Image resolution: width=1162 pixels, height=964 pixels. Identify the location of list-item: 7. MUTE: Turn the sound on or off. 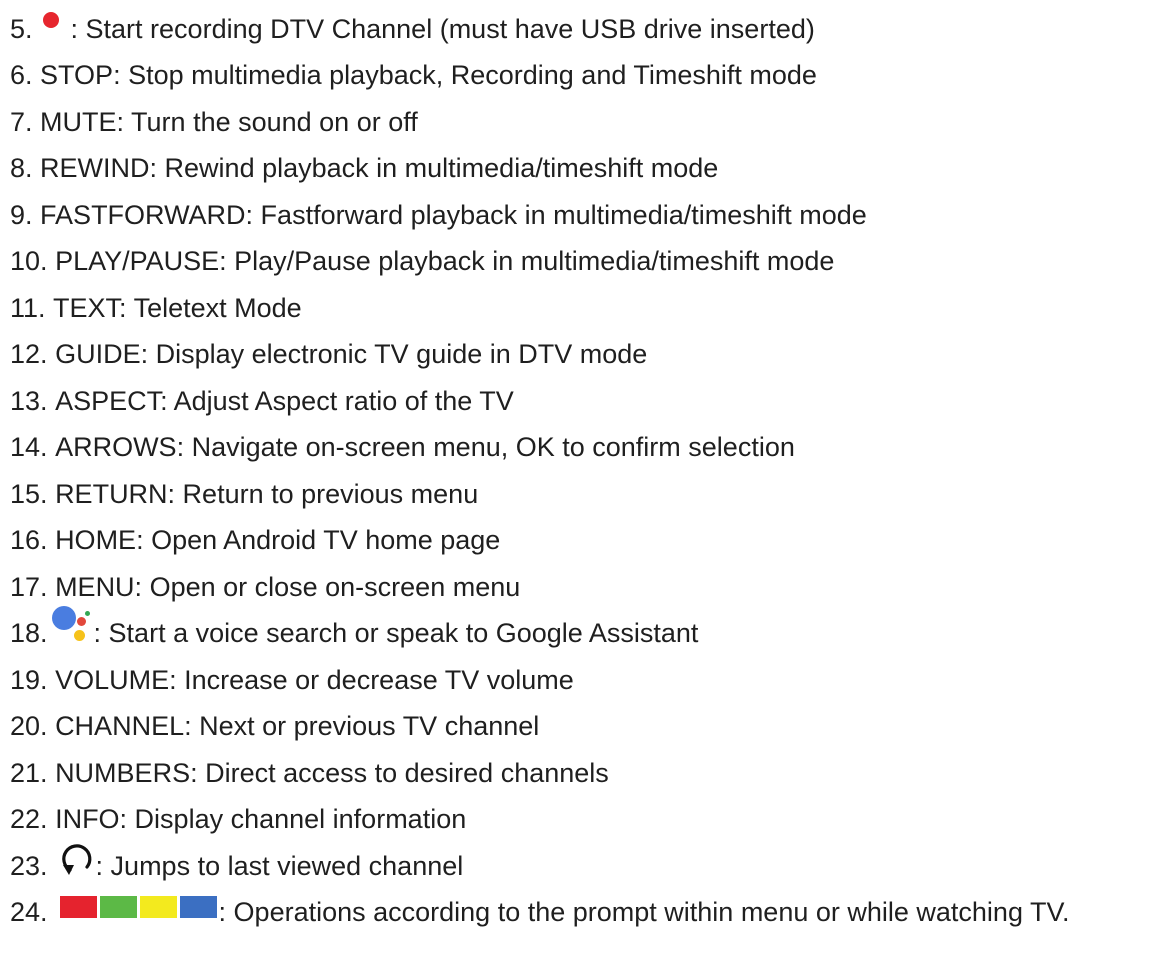
(585, 122).